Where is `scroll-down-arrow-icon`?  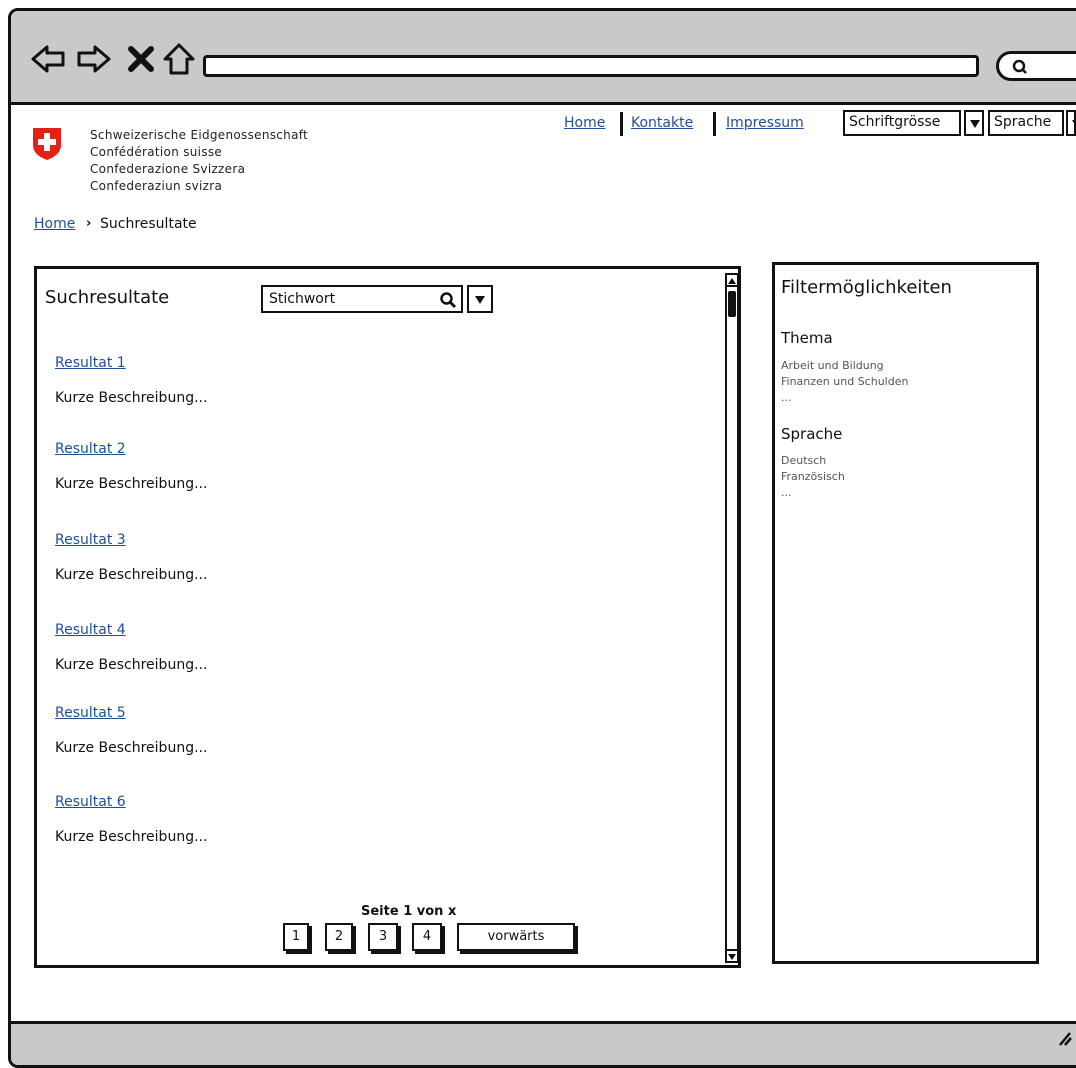
scroll-down-arrow-icon is located at coordinates (732, 955).